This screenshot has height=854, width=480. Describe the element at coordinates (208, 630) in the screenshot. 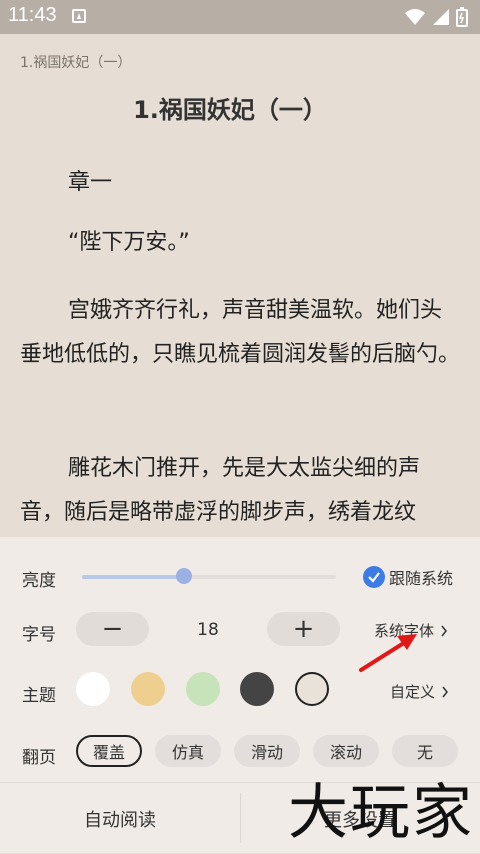

I see `font-size-value: 18` at that location.